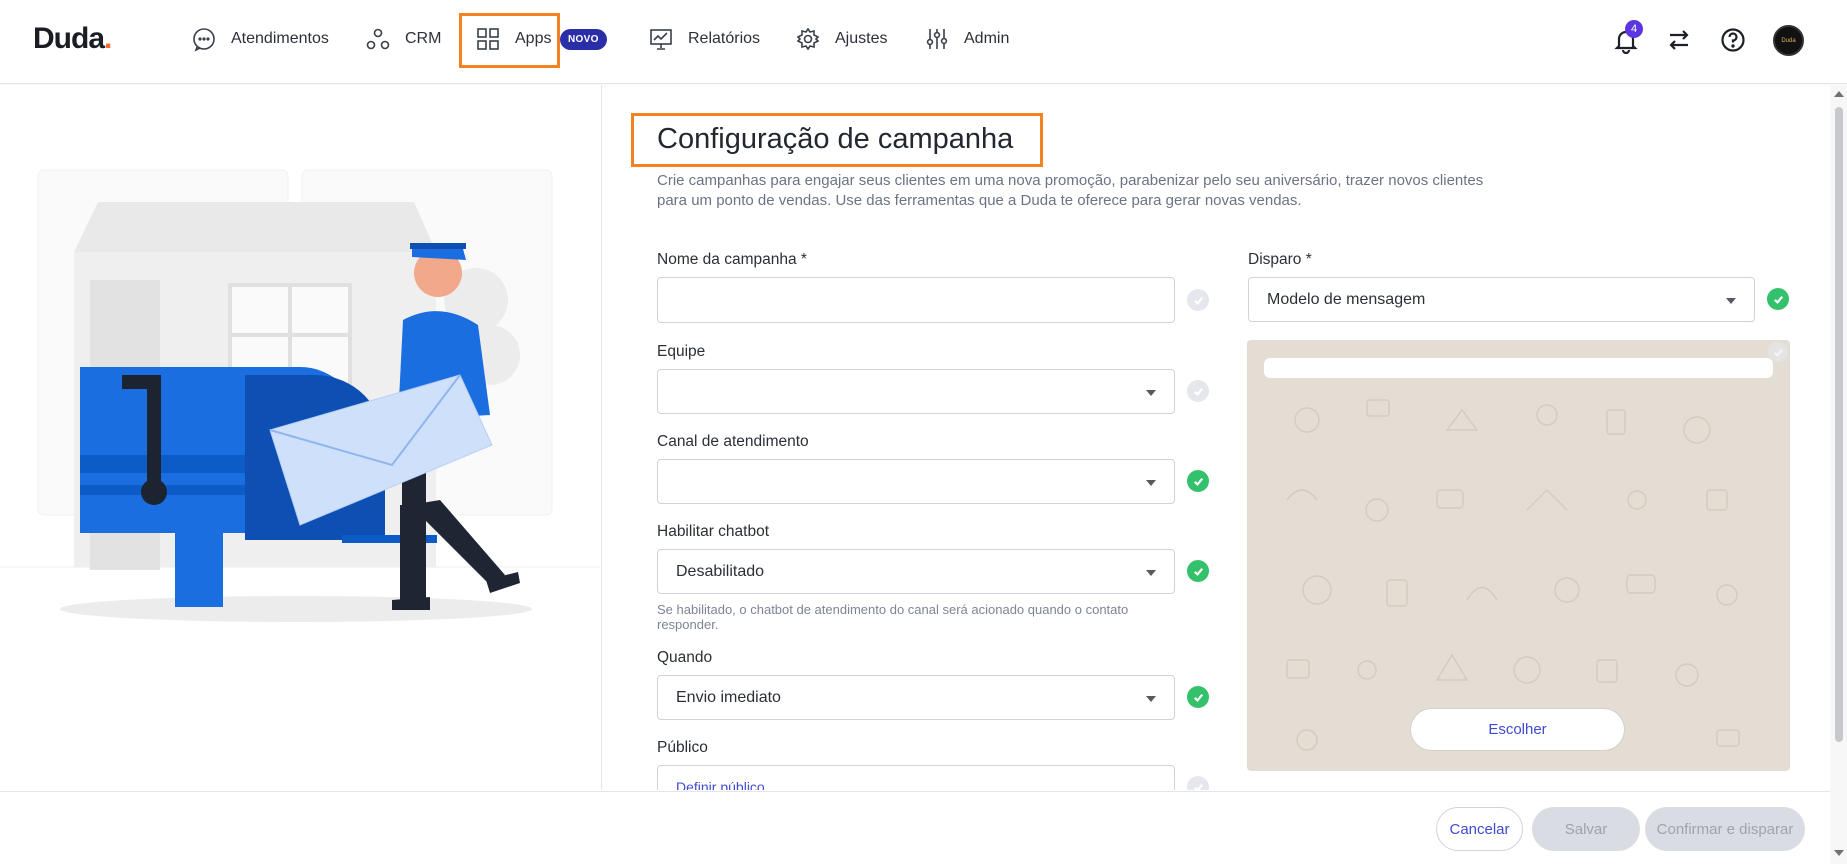 Image resolution: width=1847 pixels, height=864 pixels. Describe the element at coordinates (1725, 829) in the screenshot. I see `confirm-send-button: Confirmar e disparar` at that location.